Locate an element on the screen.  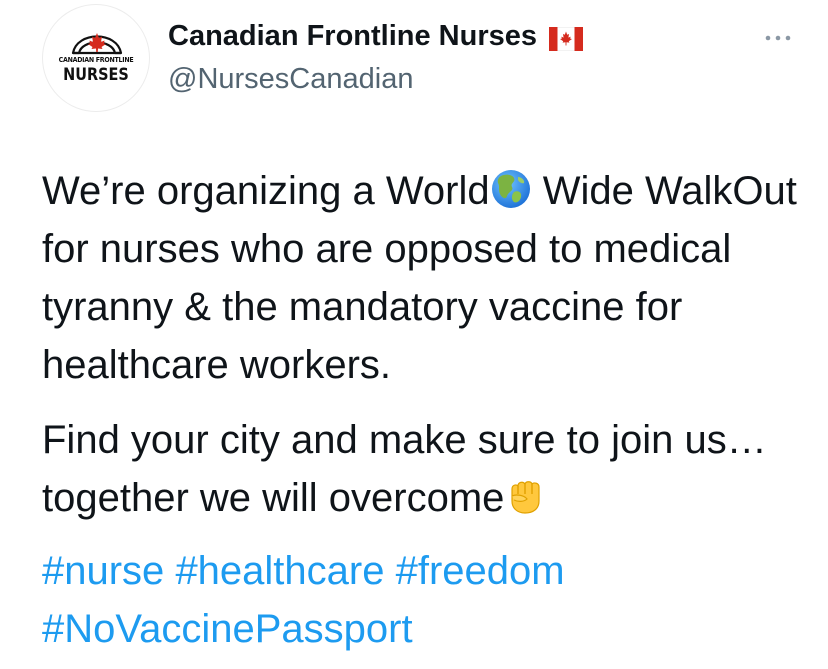
hashtag-link: #healthcare is located at coordinates (279, 571).